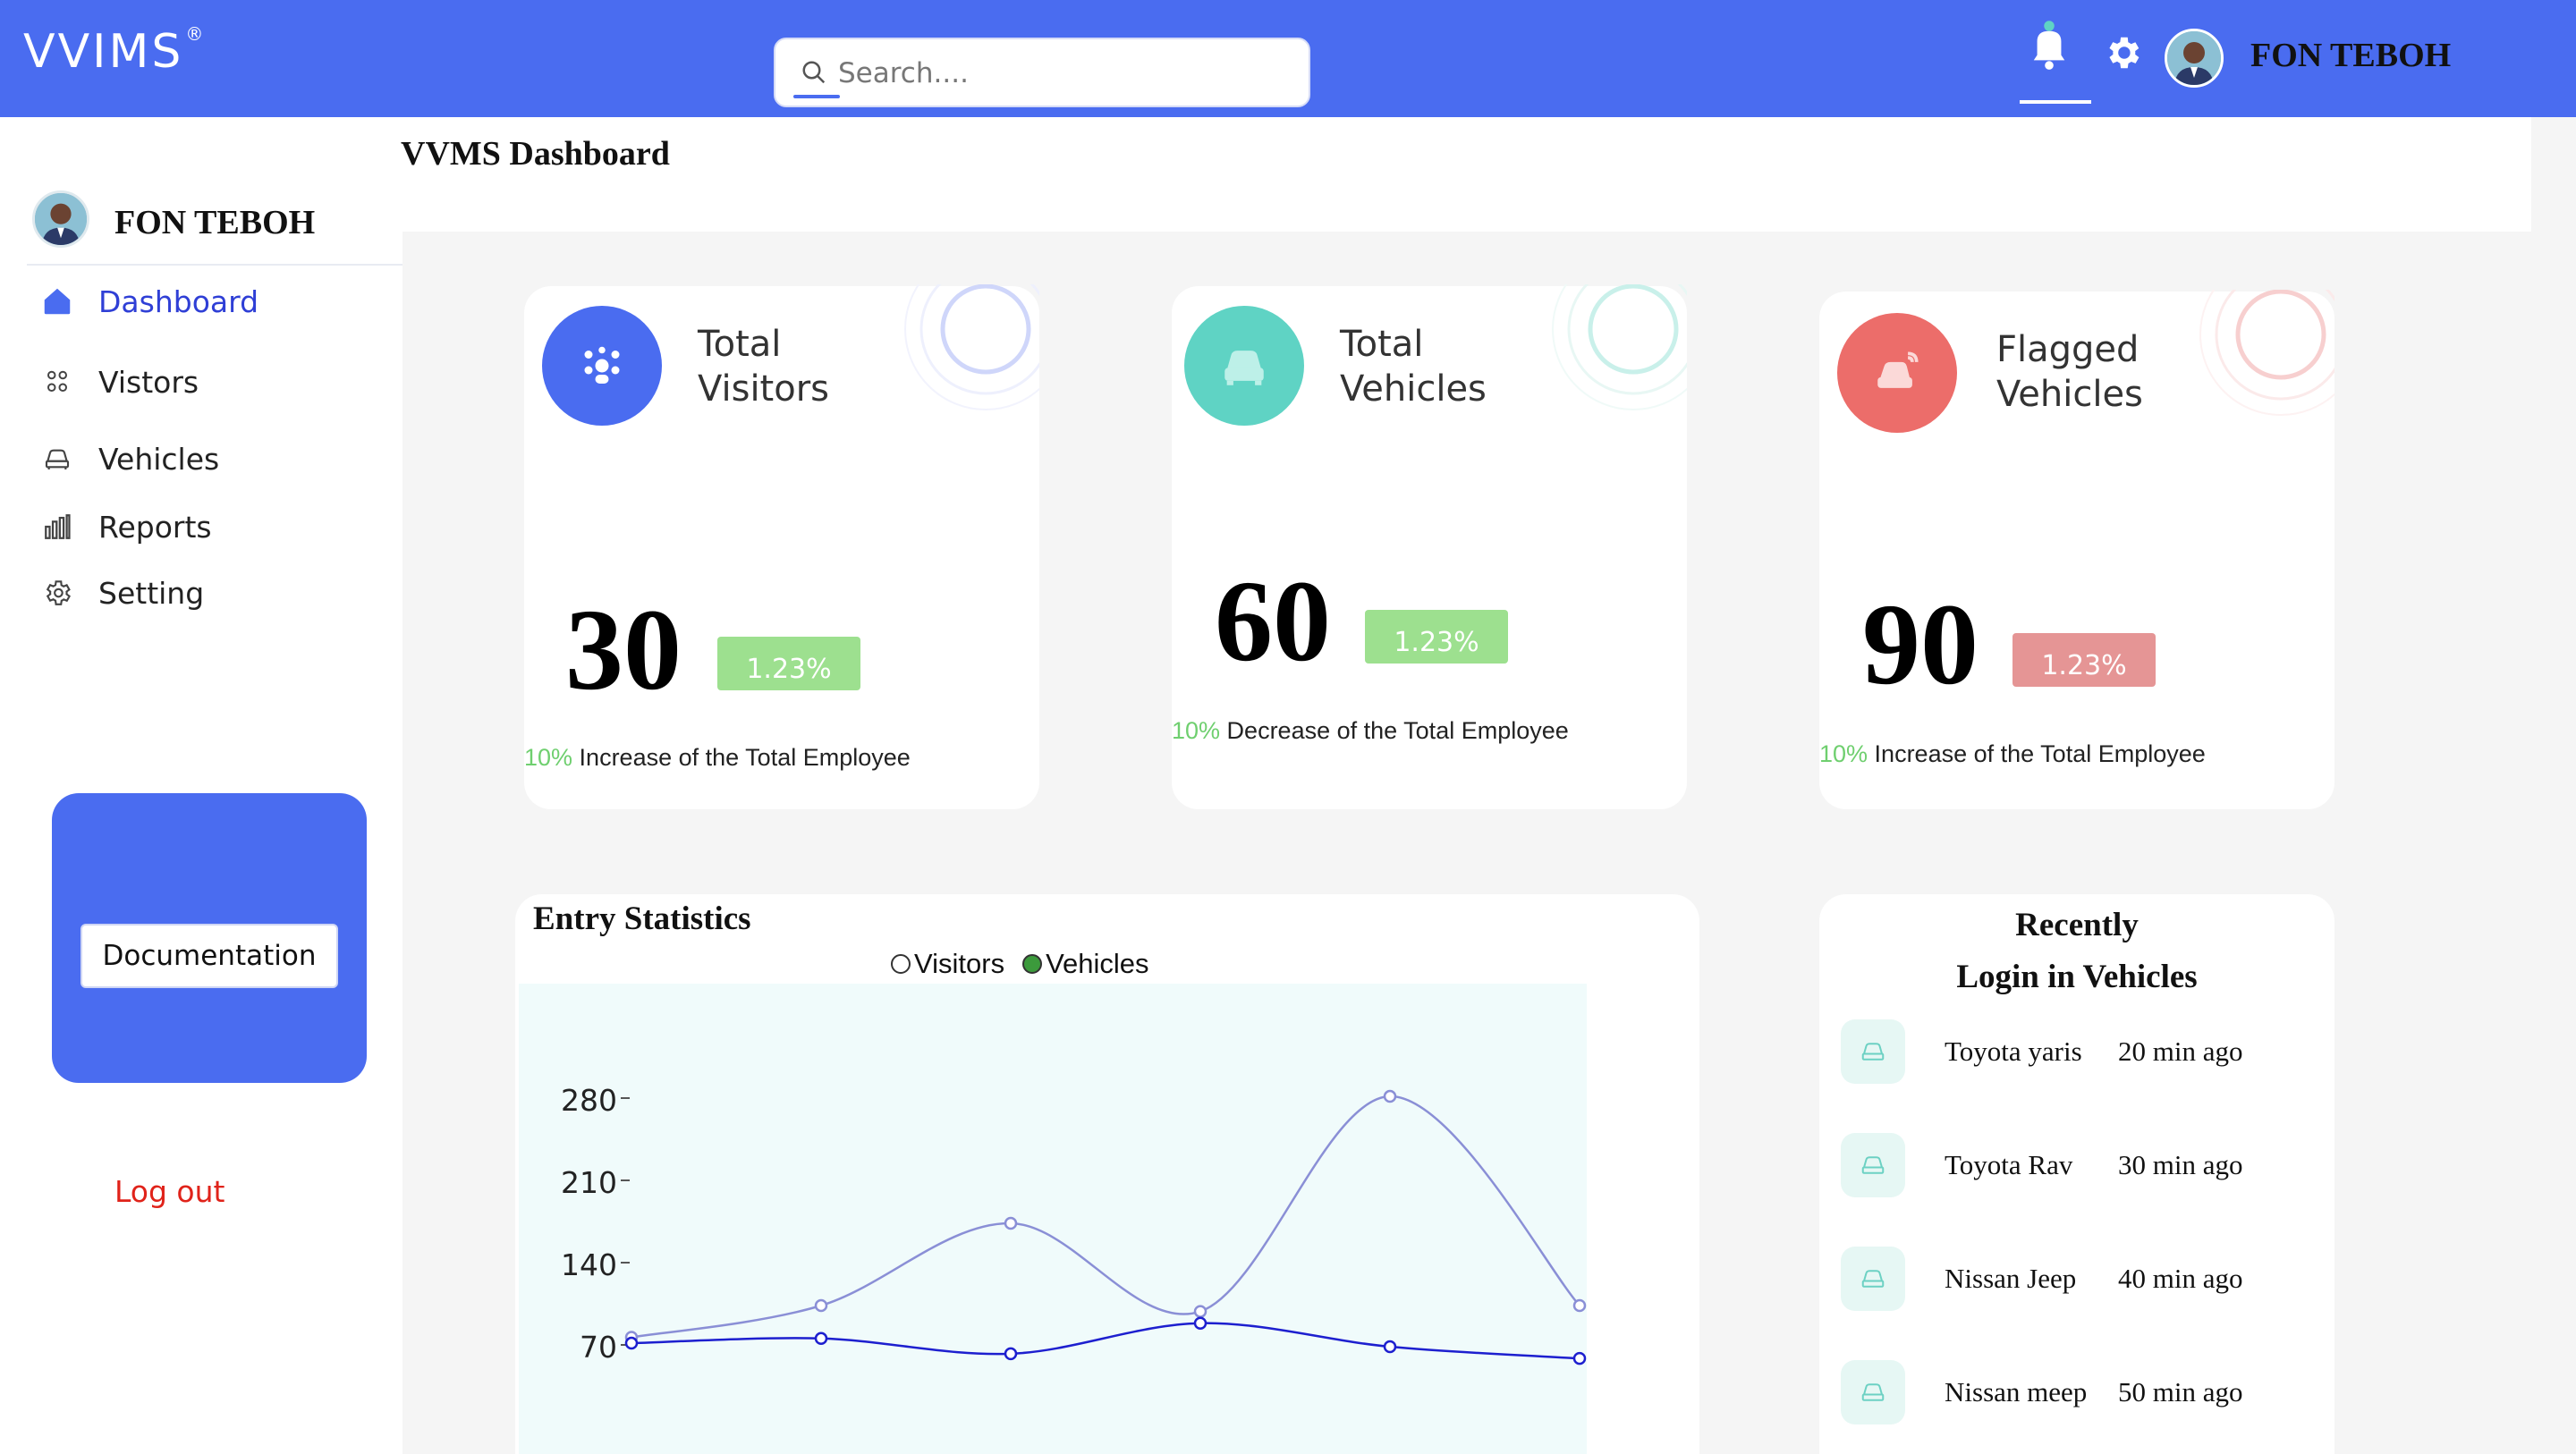 The height and width of the screenshot is (1454, 2576). What do you see at coordinates (2013, 1051) in the screenshot?
I see `vehicle-name: Toyota yaris` at bounding box center [2013, 1051].